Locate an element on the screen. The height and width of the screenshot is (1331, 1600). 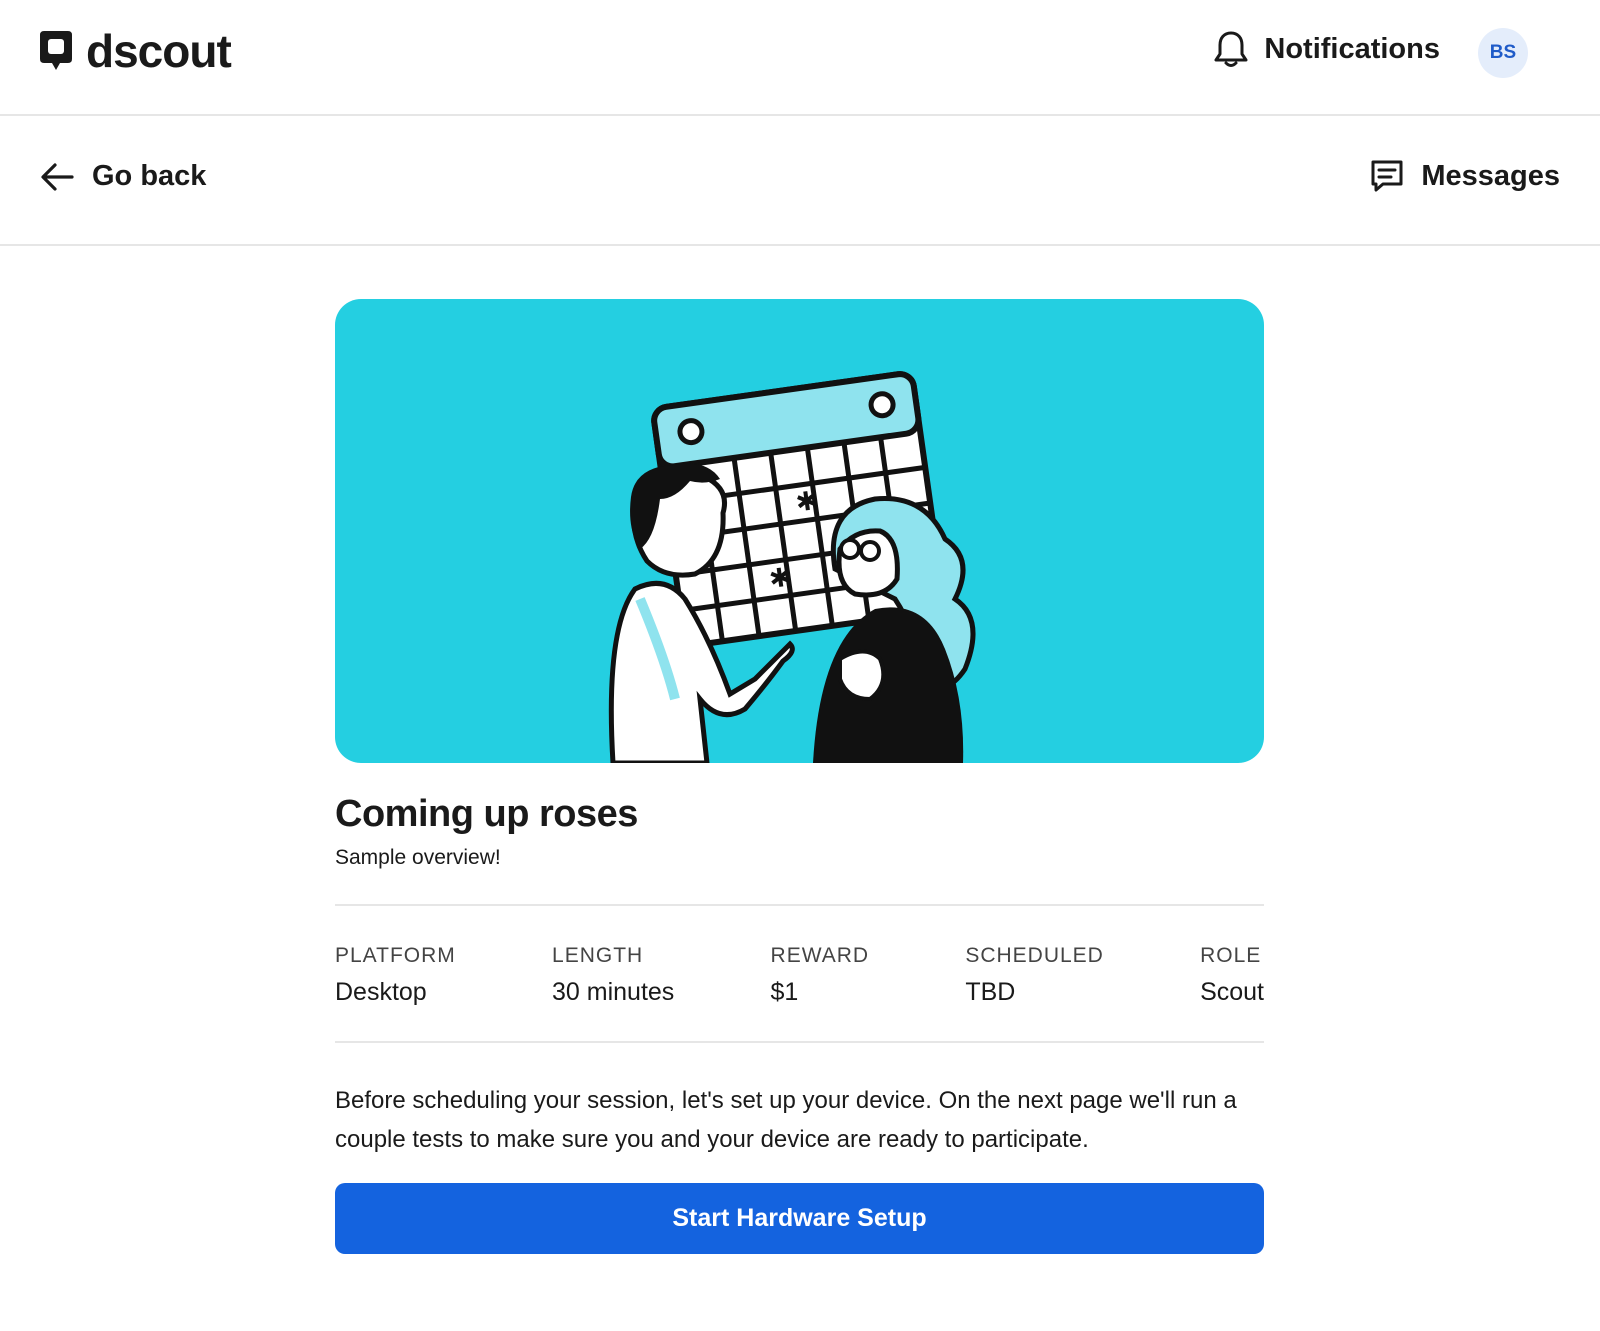
calendar-illustration: ✱ ✱ is located at coordinates (792, 567).